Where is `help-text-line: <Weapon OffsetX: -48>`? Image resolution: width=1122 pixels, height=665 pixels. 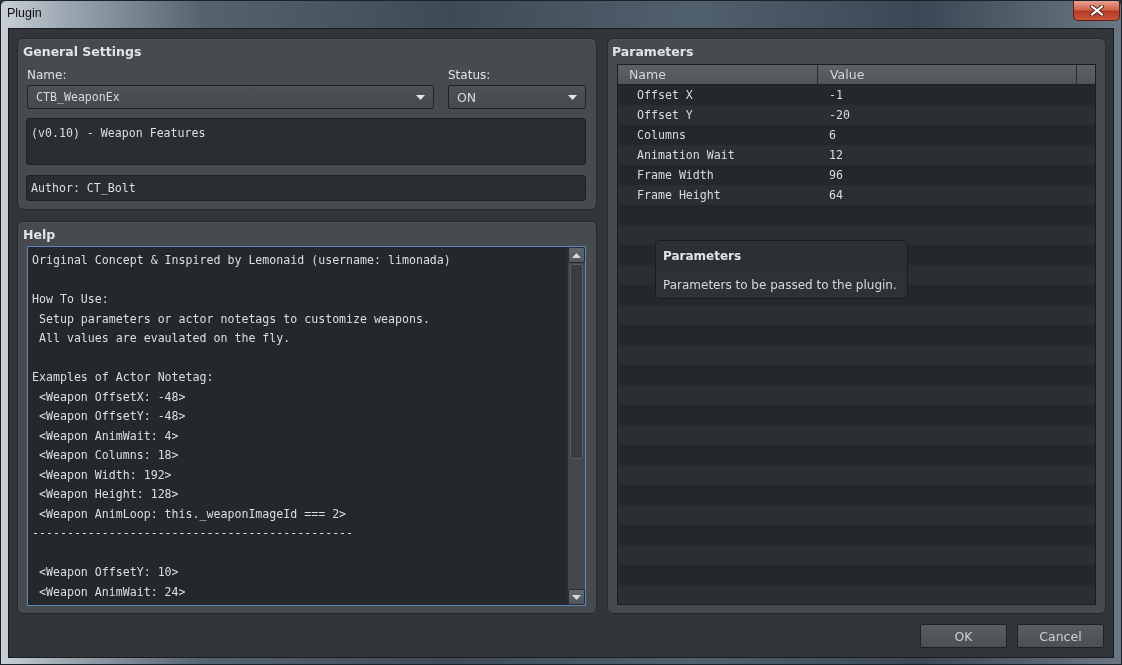
help-text-line: <Weapon OffsetX: -48> is located at coordinates (111, 396).